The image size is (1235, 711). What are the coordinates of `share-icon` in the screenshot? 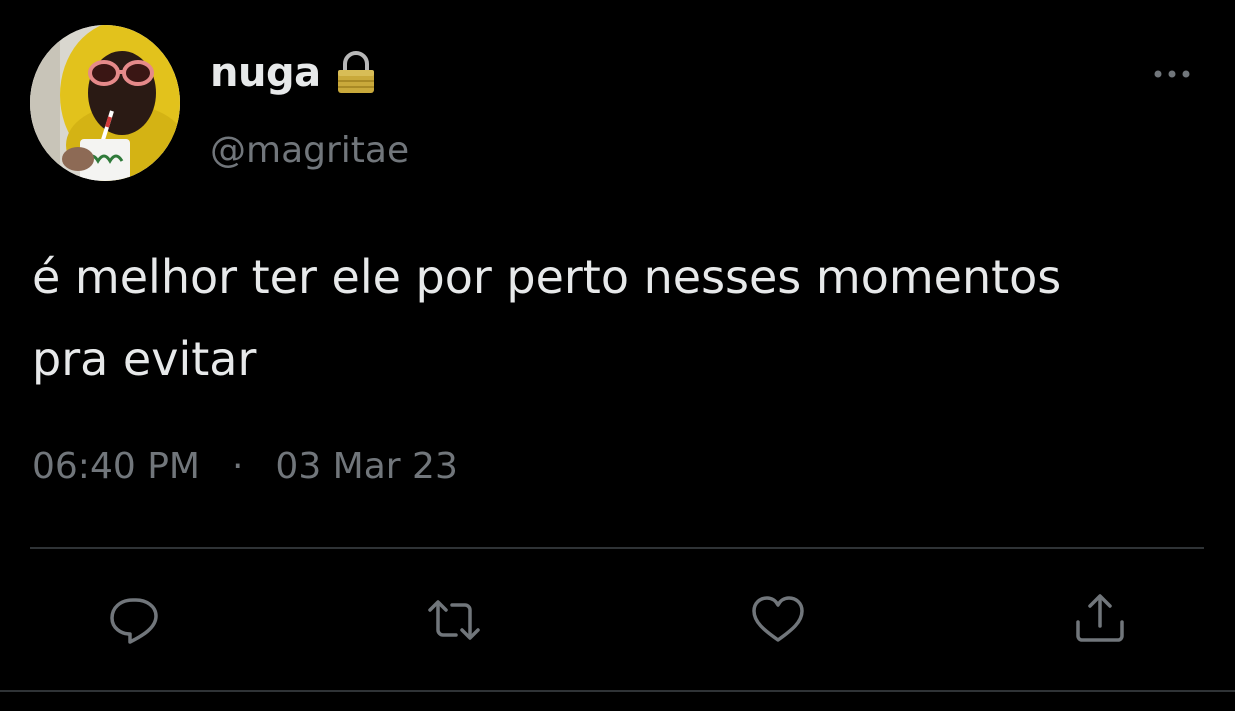 It's located at (1100, 618).